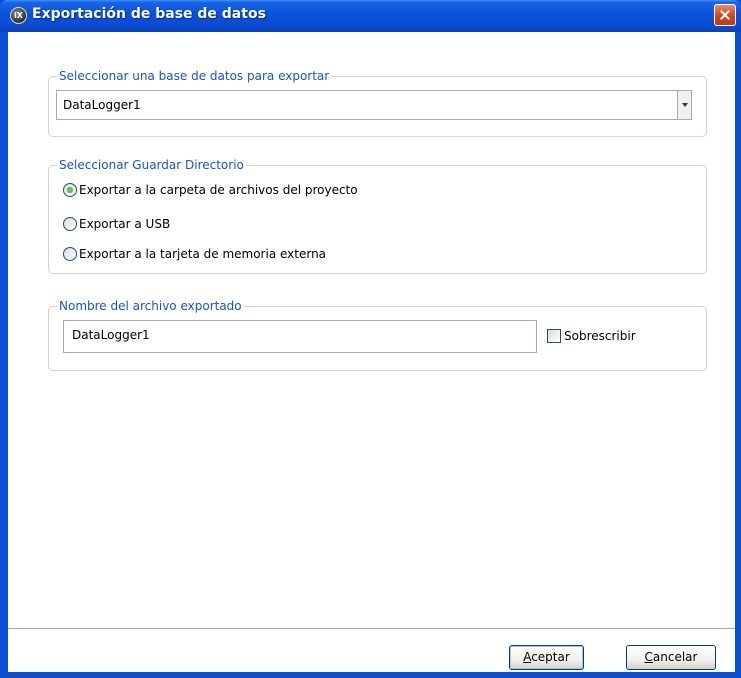 The height and width of the screenshot is (678, 741). I want to click on footer-separator, so click(371, 629).